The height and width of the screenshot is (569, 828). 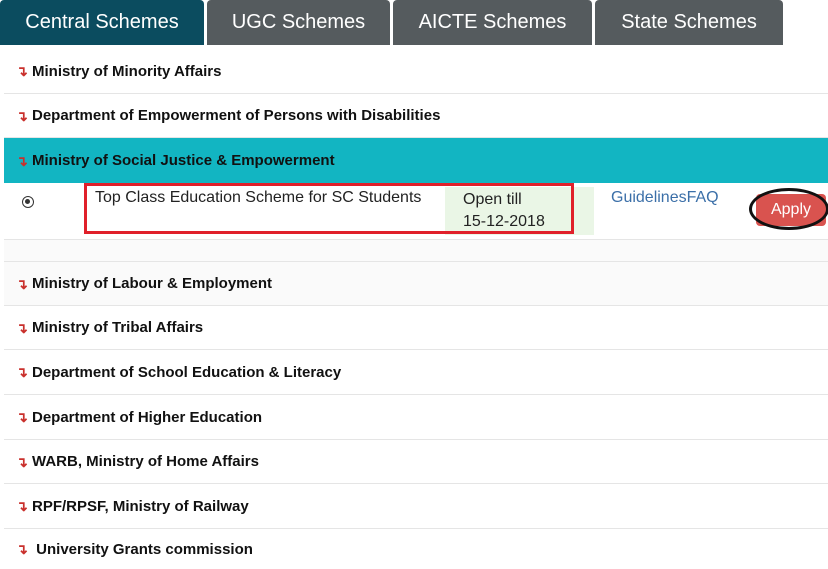 What do you see at coordinates (142, 549) in the screenshot?
I see `ministry-label: University Grants commission` at bounding box center [142, 549].